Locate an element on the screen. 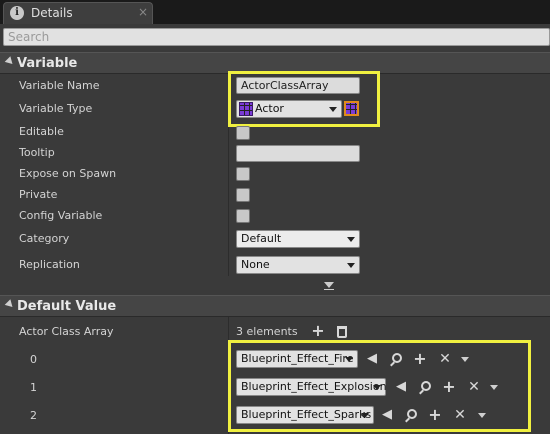 The height and width of the screenshot is (434, 550). highlight-box-default-value is located at coordinates (379, 386).